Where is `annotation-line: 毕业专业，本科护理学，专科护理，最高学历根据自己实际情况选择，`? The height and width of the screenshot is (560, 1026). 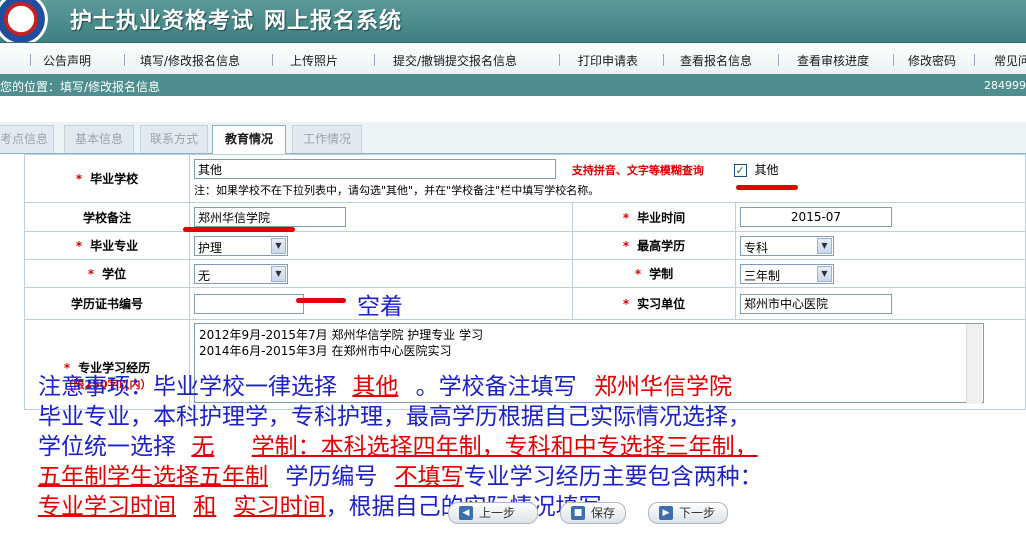 annotation-line: 毕业专业，本科护理学，专科护理，最高学历根据自己实际情况选择， is located at coordinates (532, 417).